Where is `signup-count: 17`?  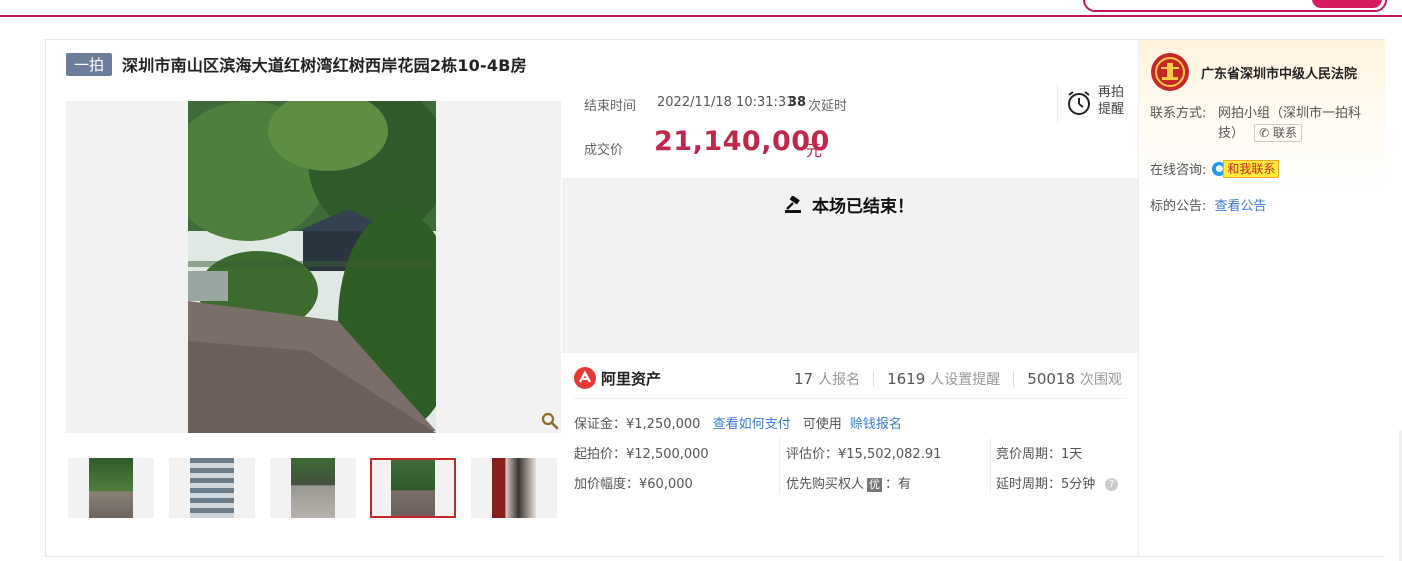 signup-count: 17 is located at coordinates (804, 379).